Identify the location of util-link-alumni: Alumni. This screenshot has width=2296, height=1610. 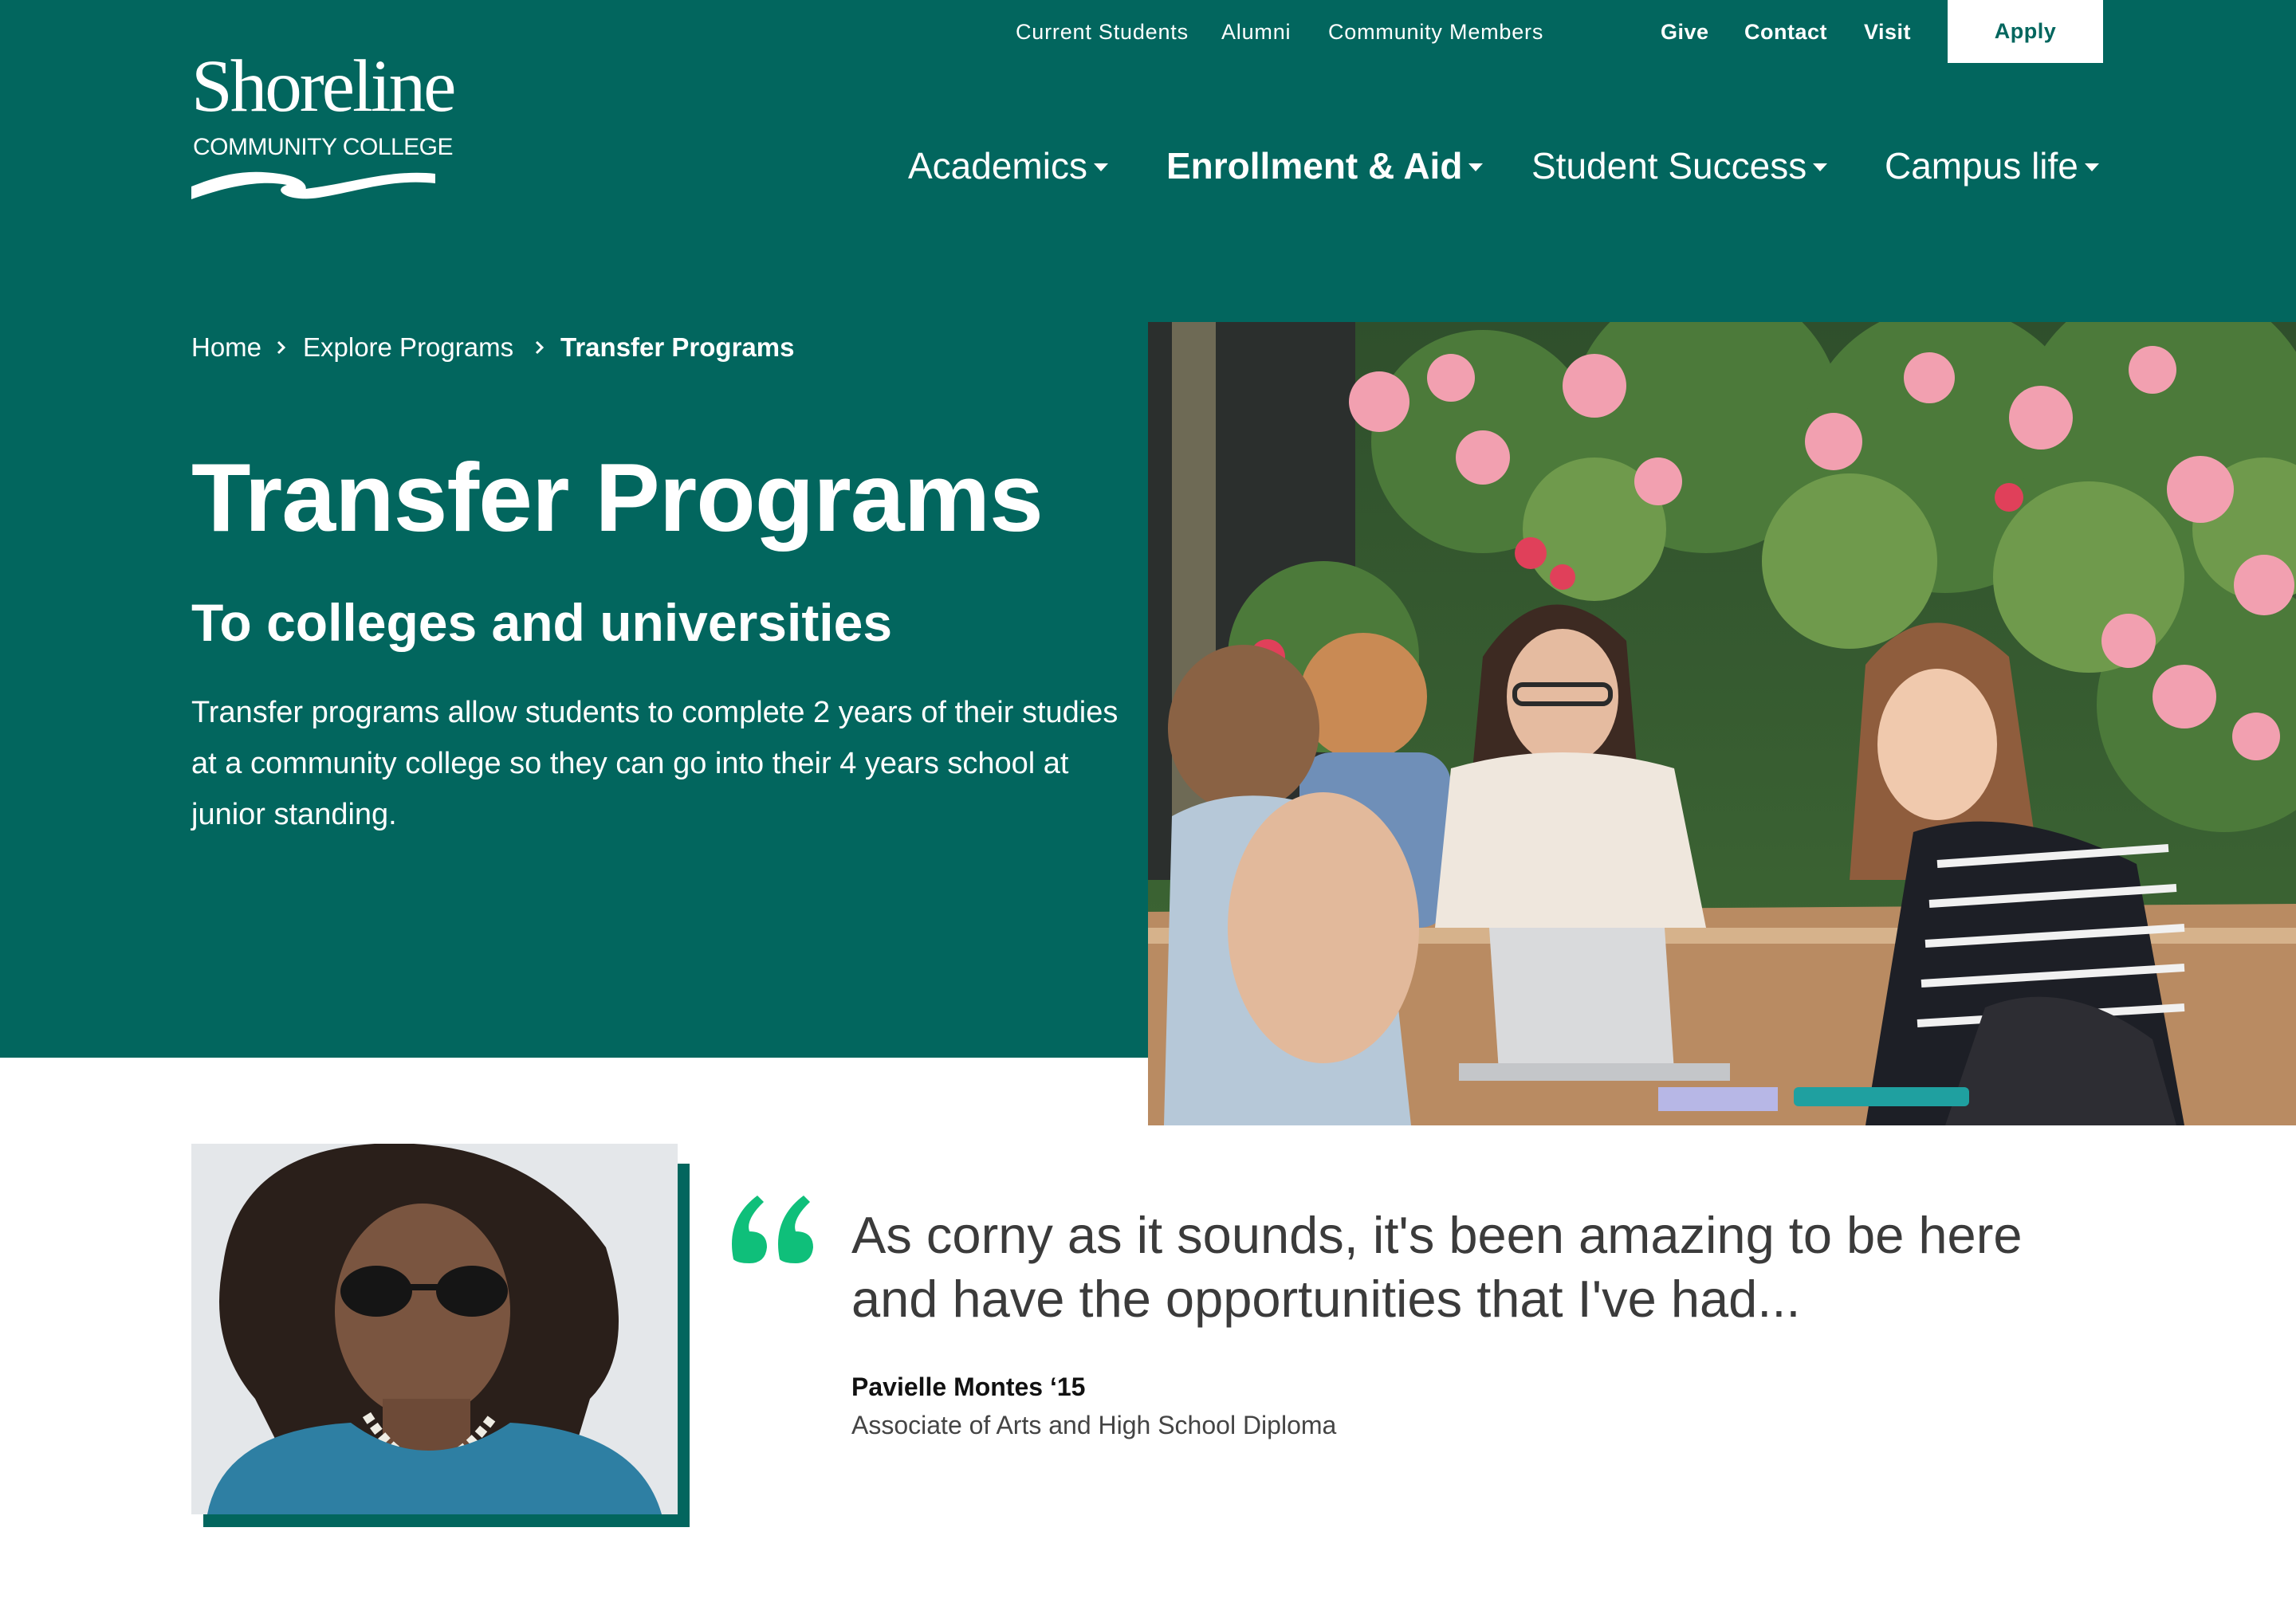
(1256, 32).